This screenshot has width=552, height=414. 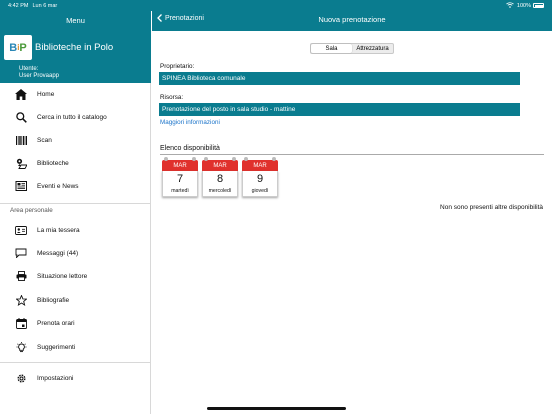 I want to click on sidebar-item-label: Cerca in tutto il catalogo, so click(x=72, y=117).